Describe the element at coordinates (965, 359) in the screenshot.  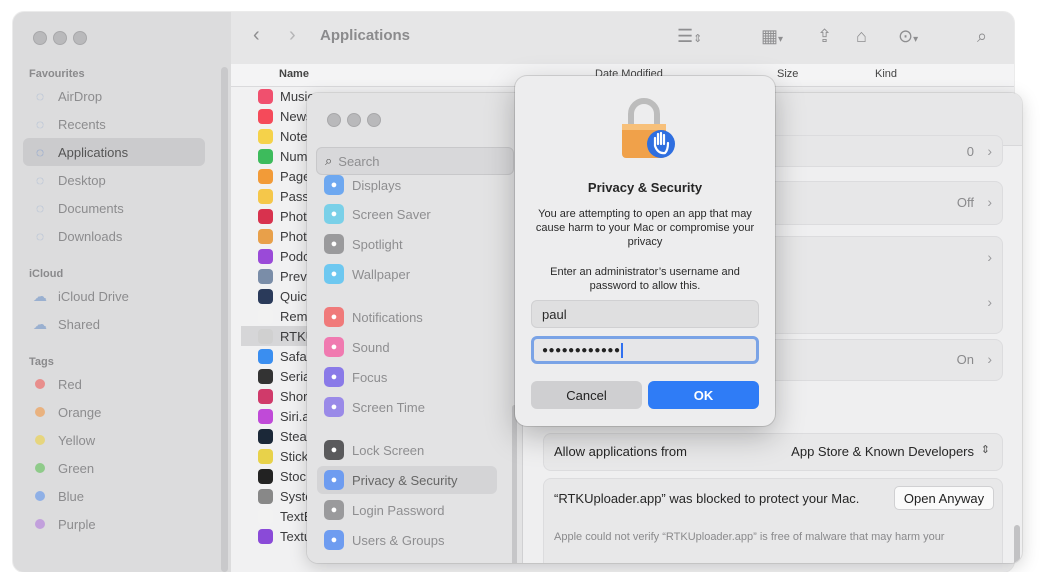
I see `row-5-value: On` at that location.